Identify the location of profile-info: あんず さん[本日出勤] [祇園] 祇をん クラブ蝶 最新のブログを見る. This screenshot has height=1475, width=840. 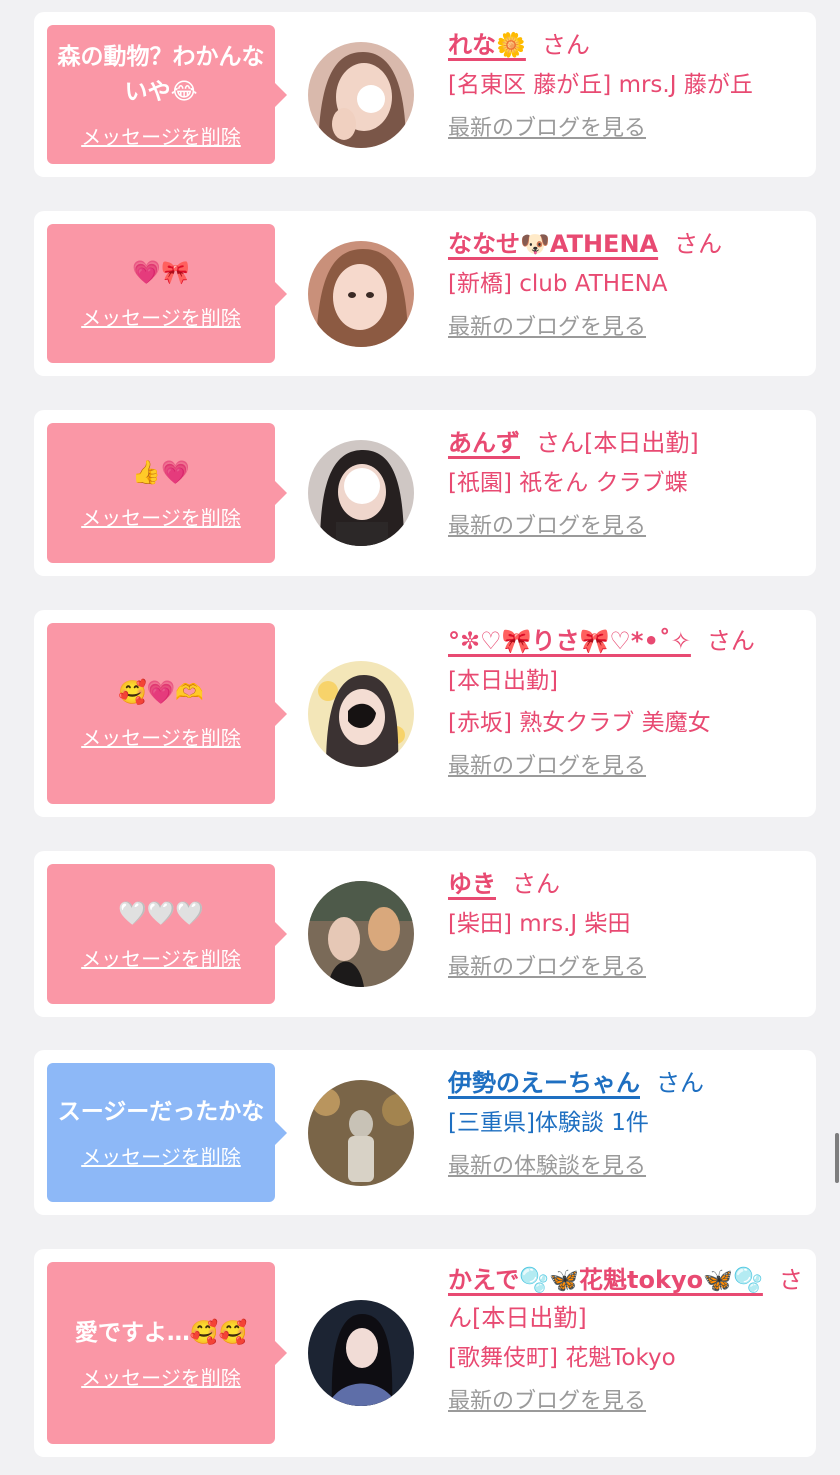
(628, 484).